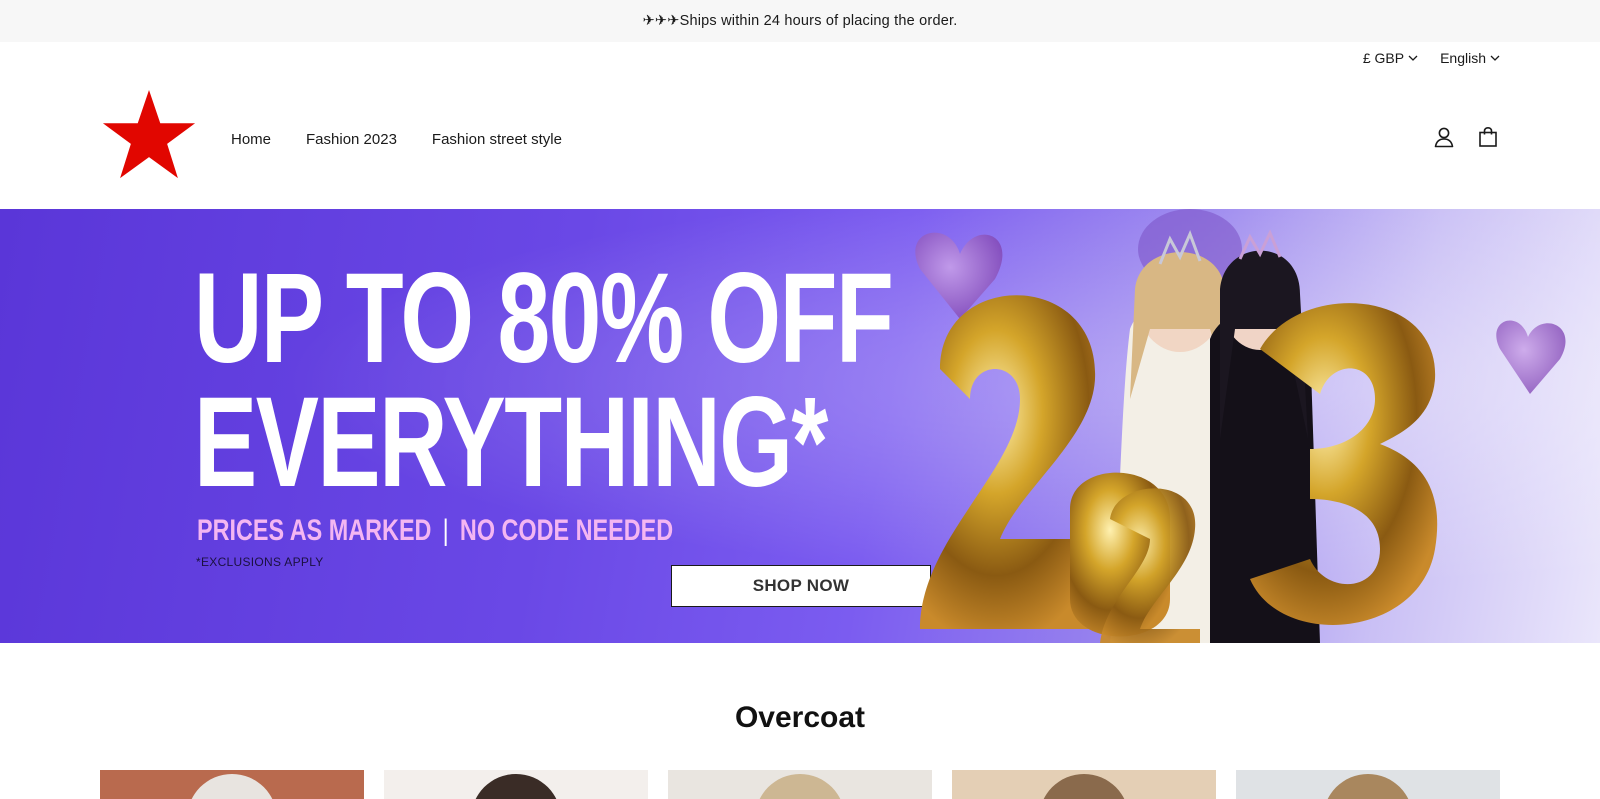 Image resolution: width=1600 pixels, height=799 pixels. I want to click on nav-item-fashion-2023: Fashion 2023, so click(351, 139).